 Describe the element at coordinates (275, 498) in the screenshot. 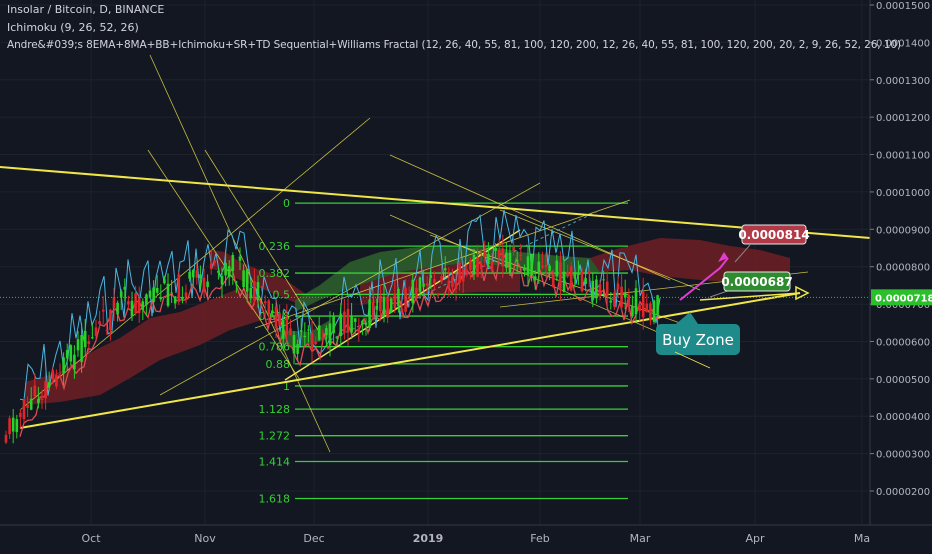

I see `fib-level-label: 1.618` at that location.